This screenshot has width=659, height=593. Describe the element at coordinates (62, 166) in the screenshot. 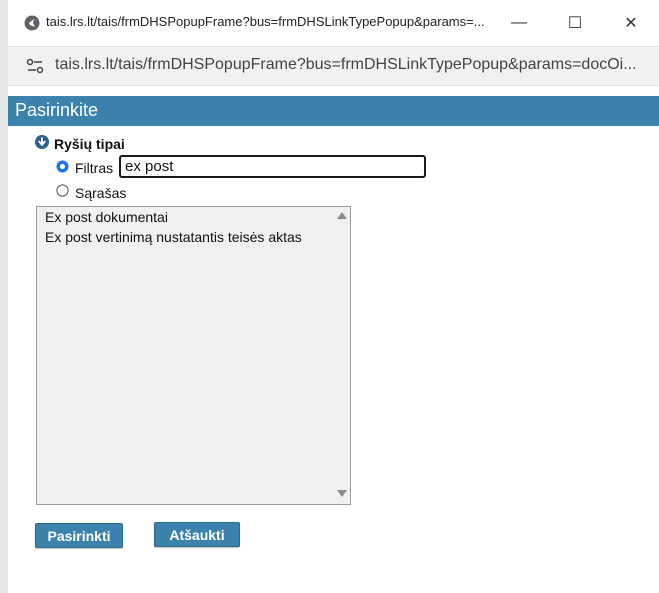

I see `radio-filtras` at that location.